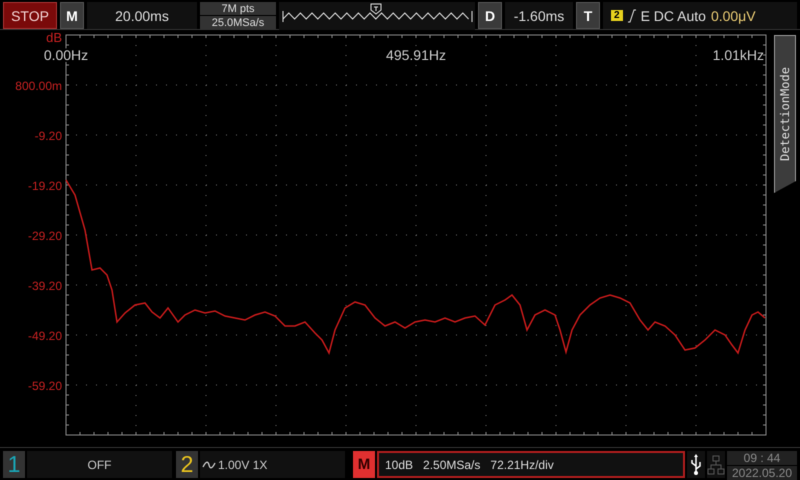 This screenshot has height=480, width=800. I want to click on math-key: M, so click(364, 464).